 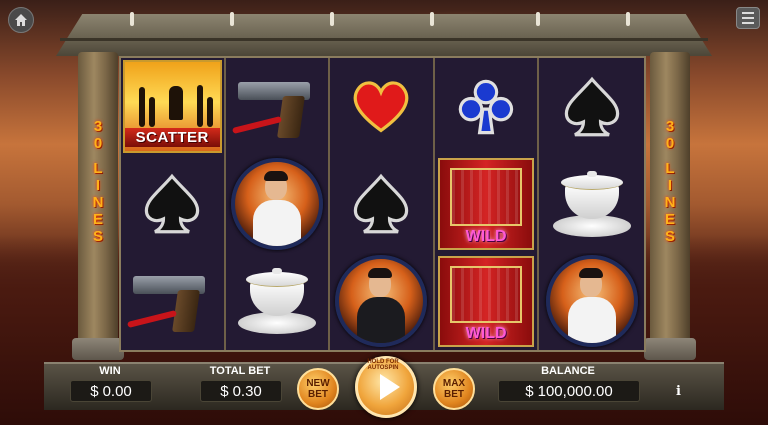 I want to click on home-icon, so click(x=21, y=20).